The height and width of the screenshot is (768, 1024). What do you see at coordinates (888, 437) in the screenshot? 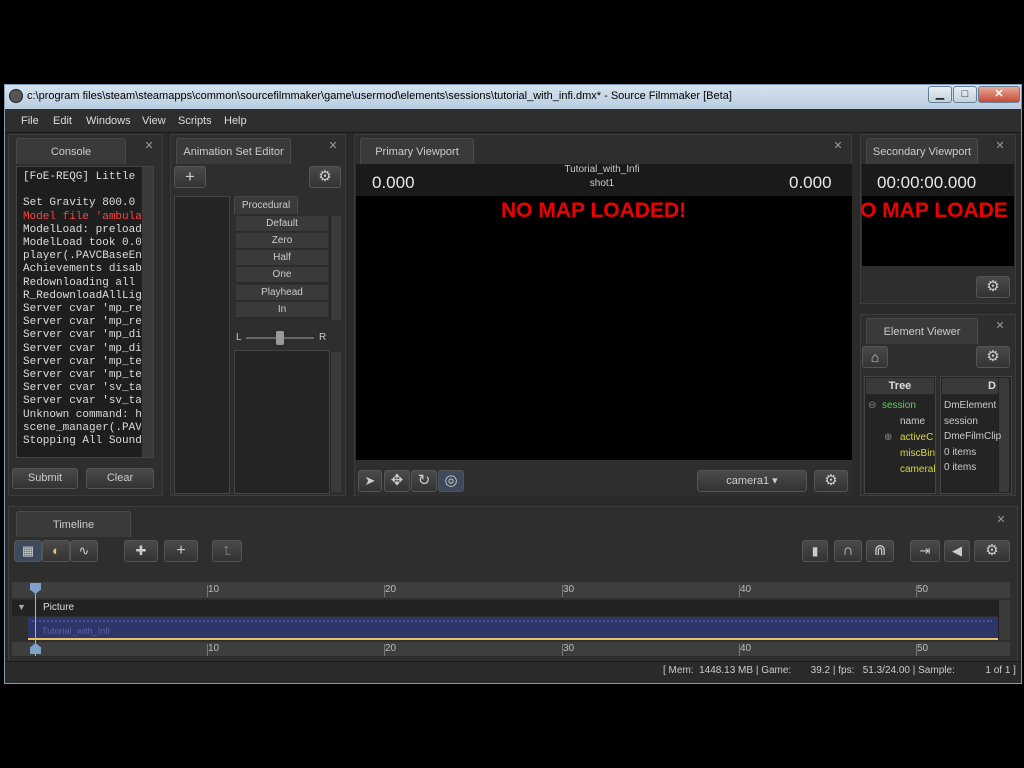
I see `expand-node-icon: ⊕` at bounding box center [888, 437].